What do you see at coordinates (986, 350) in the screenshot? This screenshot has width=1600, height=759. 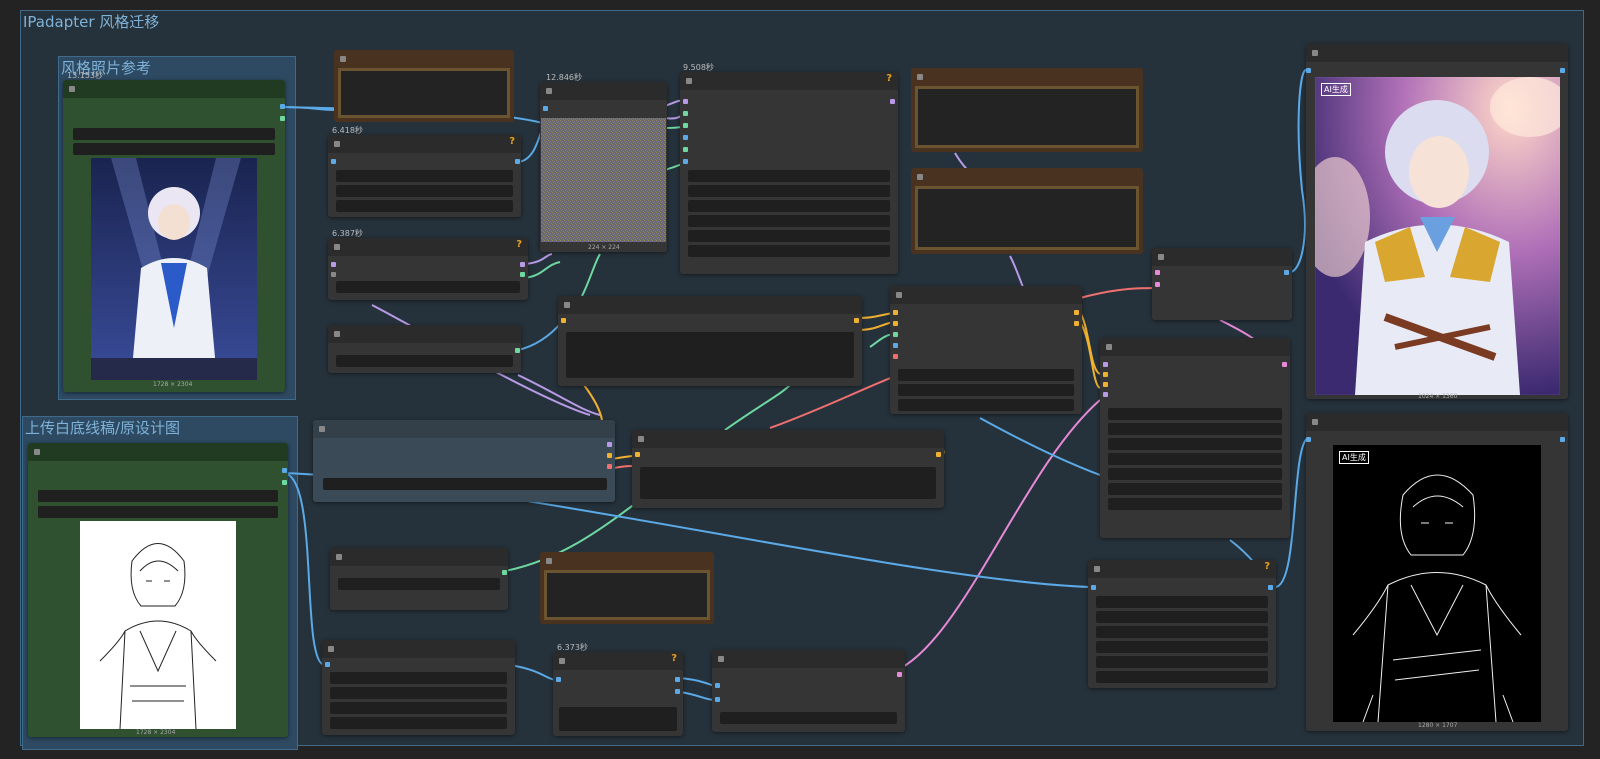 I see `controlnet-apply-node` at bounding box center [986, 350].